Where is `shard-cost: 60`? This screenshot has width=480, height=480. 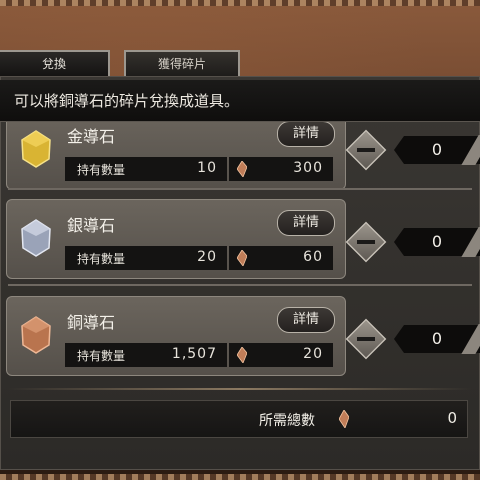 shard-cost: 60 is located at coordinates (281, 258).